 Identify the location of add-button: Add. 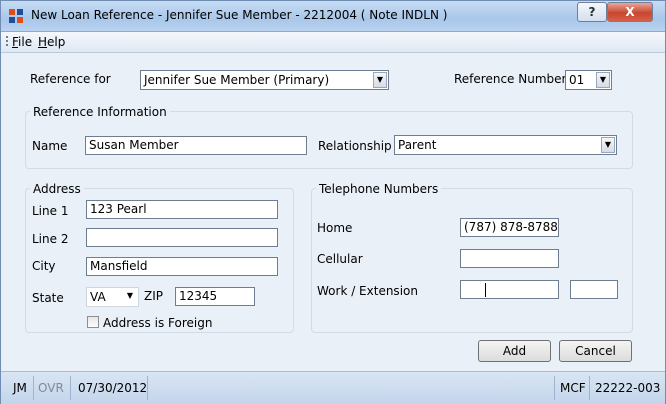
(514, 351).